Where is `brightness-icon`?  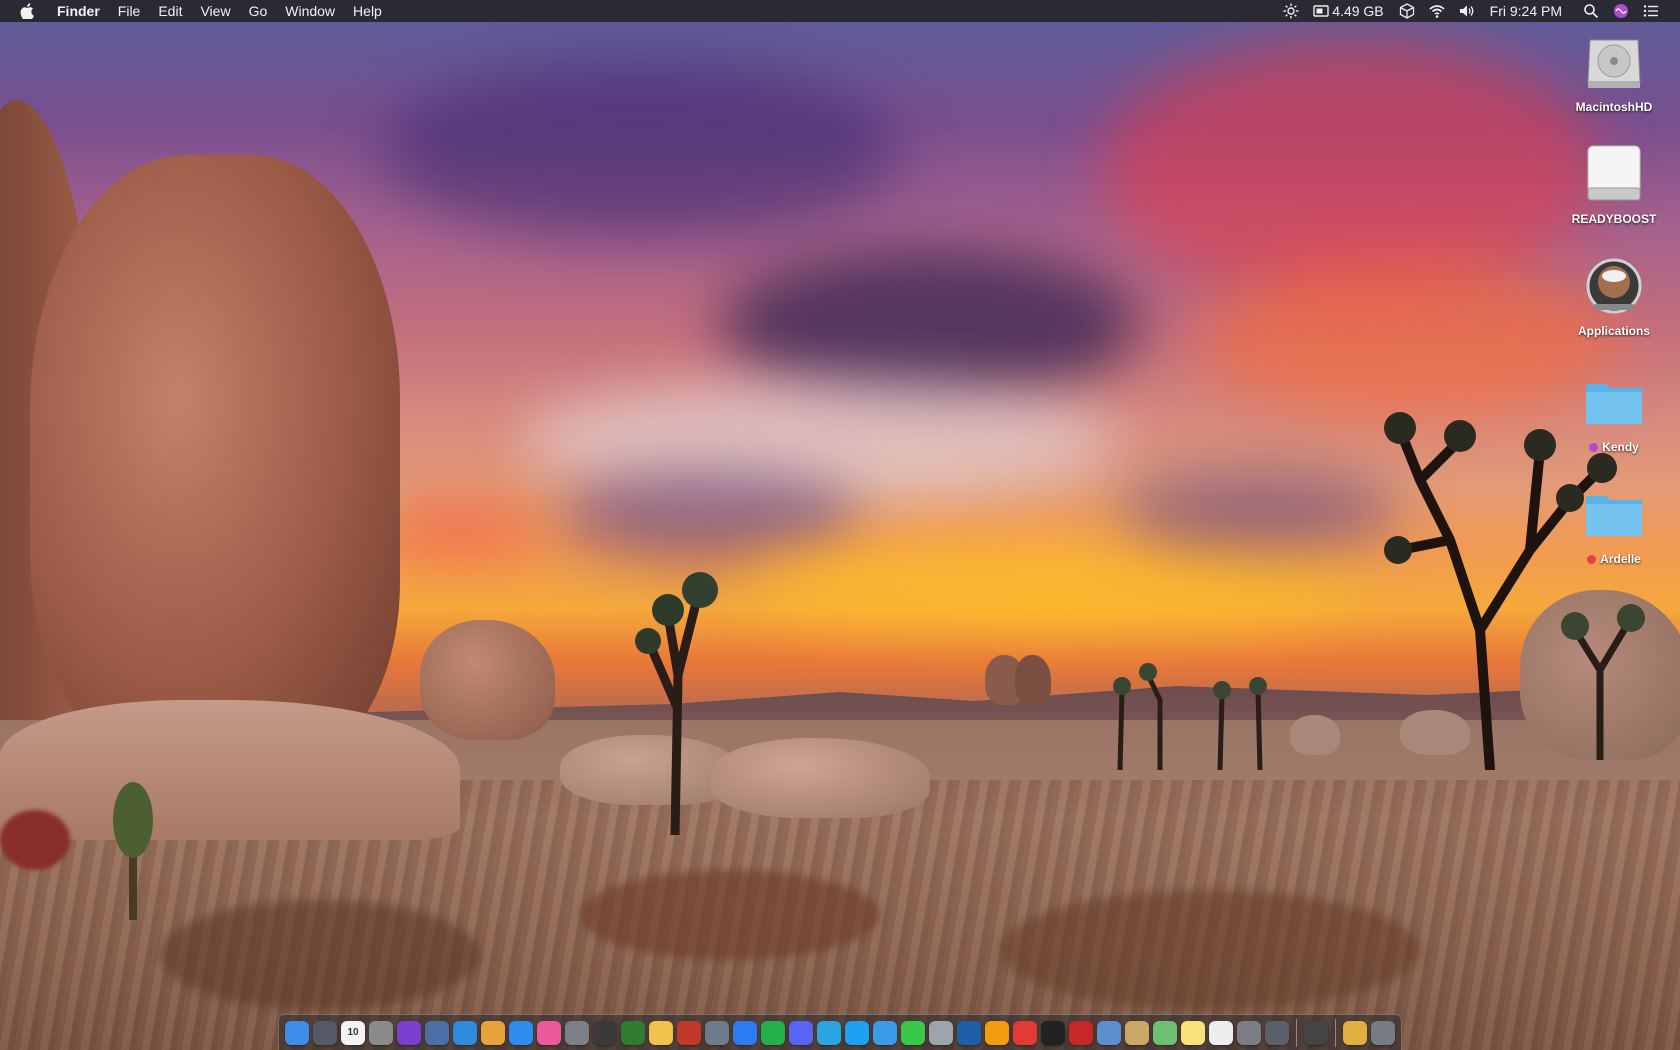
brightness-icon is located at coordinates (1291, 11).